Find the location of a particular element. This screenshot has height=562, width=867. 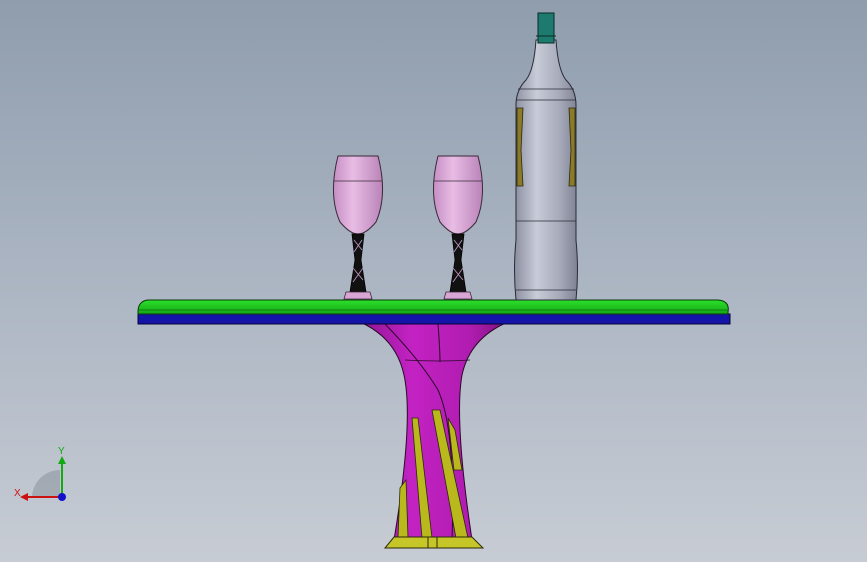

wine-glass-left is located at coordinates (358, 227).